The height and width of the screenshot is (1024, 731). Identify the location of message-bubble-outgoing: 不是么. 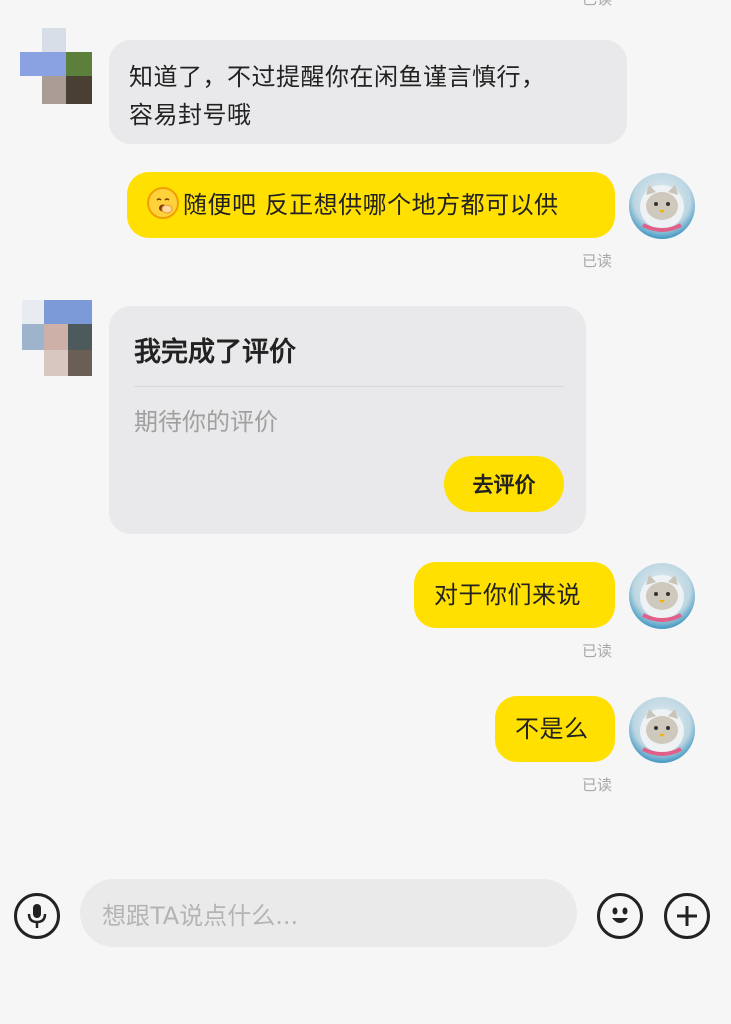
(555, 729).